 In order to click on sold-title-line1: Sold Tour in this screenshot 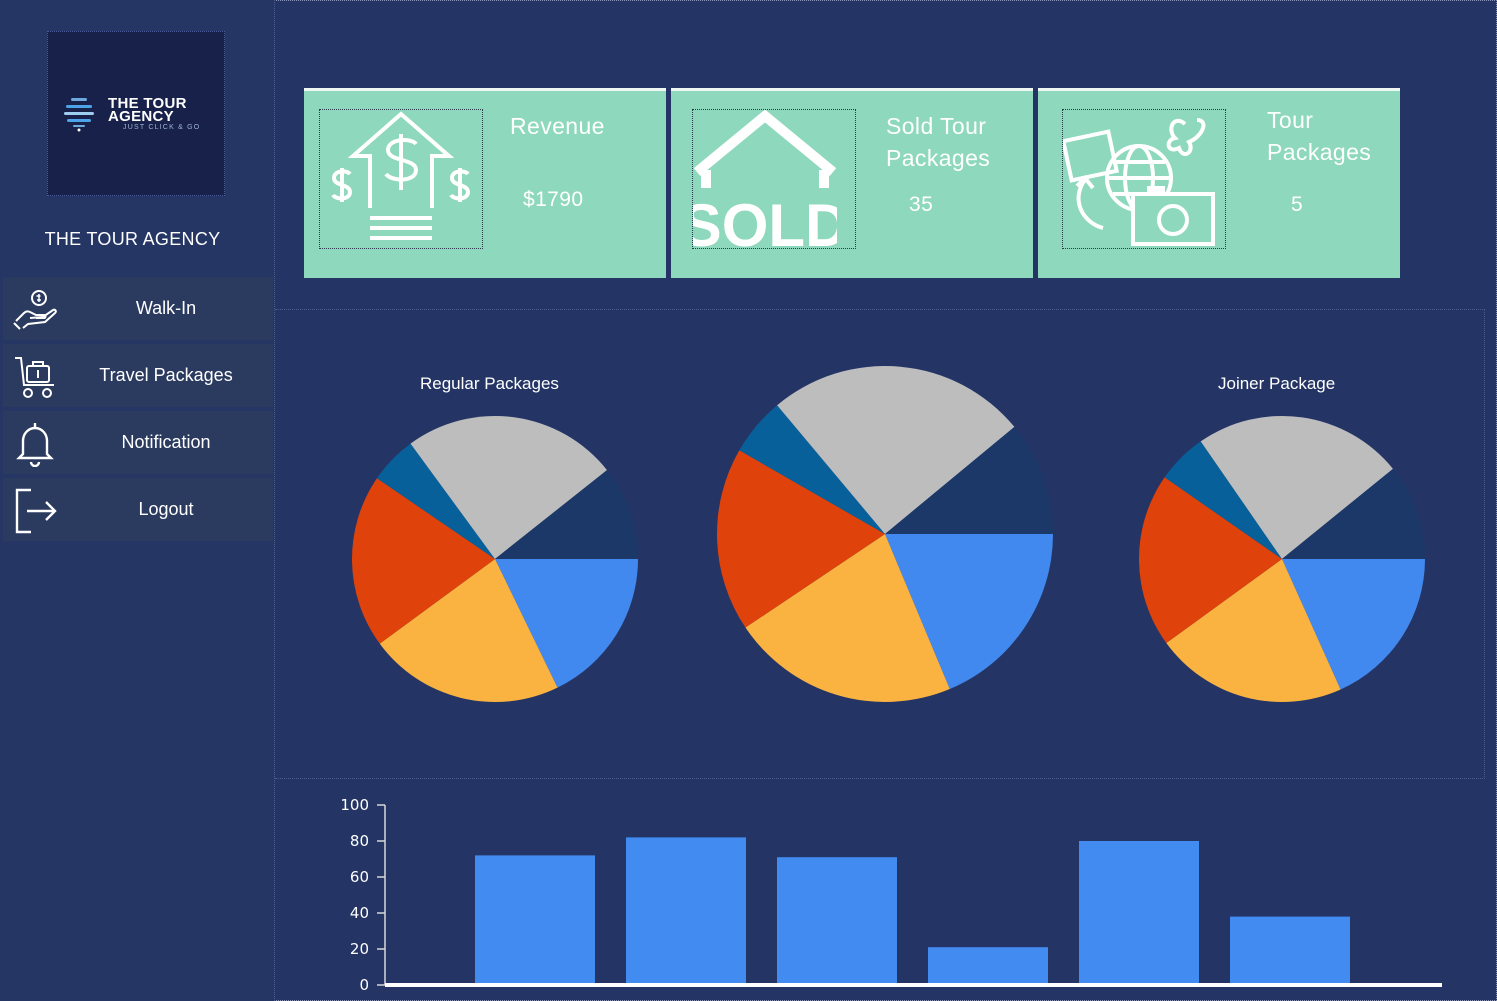, I will do `click(936, 126)`.